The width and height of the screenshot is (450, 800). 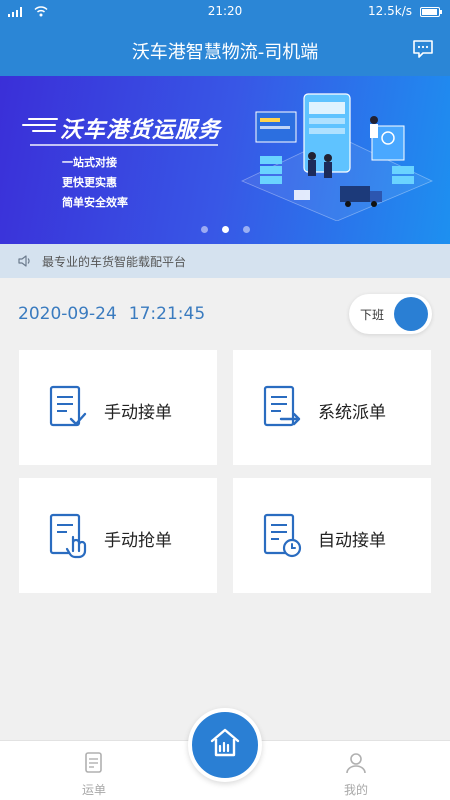 I want to click on document-arrow-icon, so click(x=283, y=408).